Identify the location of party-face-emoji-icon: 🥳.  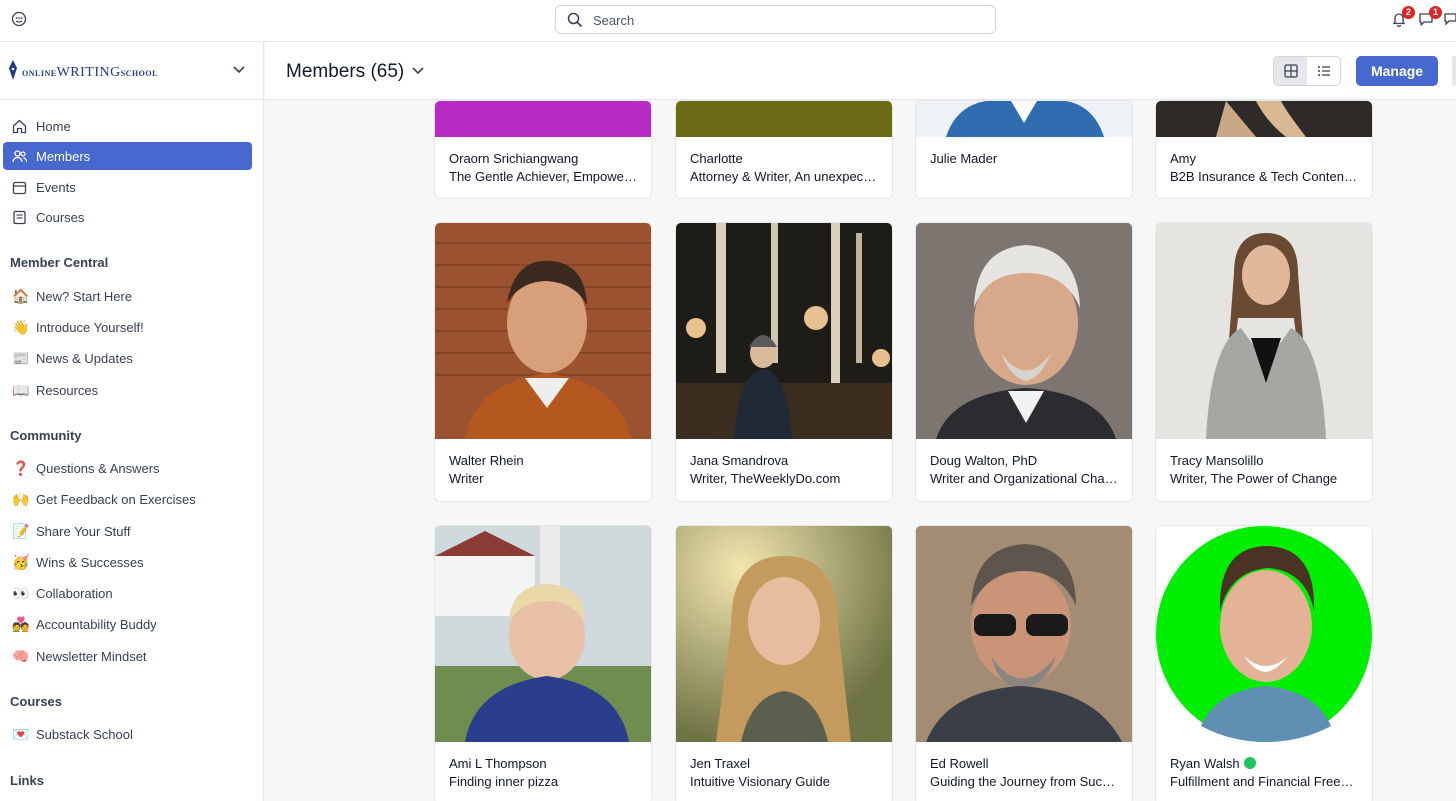
(21, 562).